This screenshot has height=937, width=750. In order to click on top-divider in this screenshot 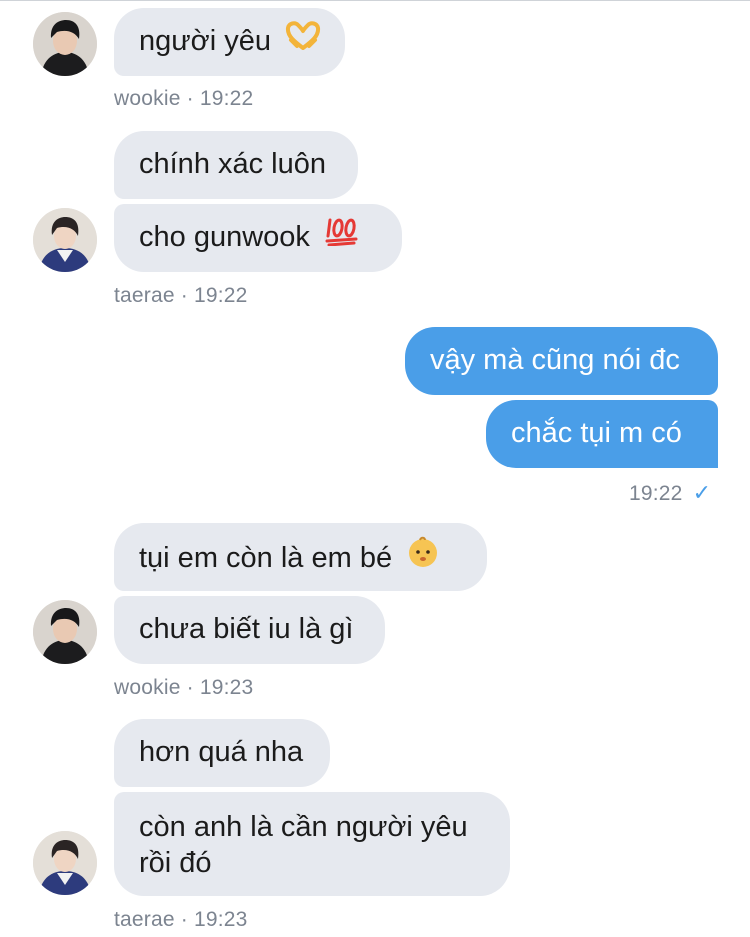, I will do `click(375, 0)`.